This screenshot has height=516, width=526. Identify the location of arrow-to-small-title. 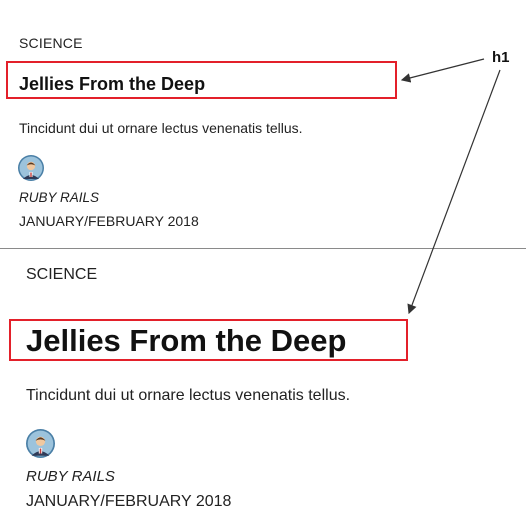
(442, 70).